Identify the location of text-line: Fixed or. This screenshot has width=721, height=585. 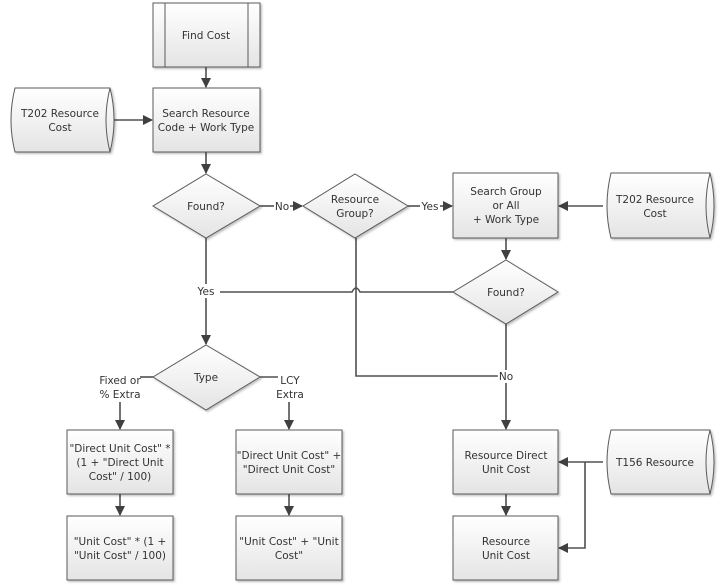
(120, 381).